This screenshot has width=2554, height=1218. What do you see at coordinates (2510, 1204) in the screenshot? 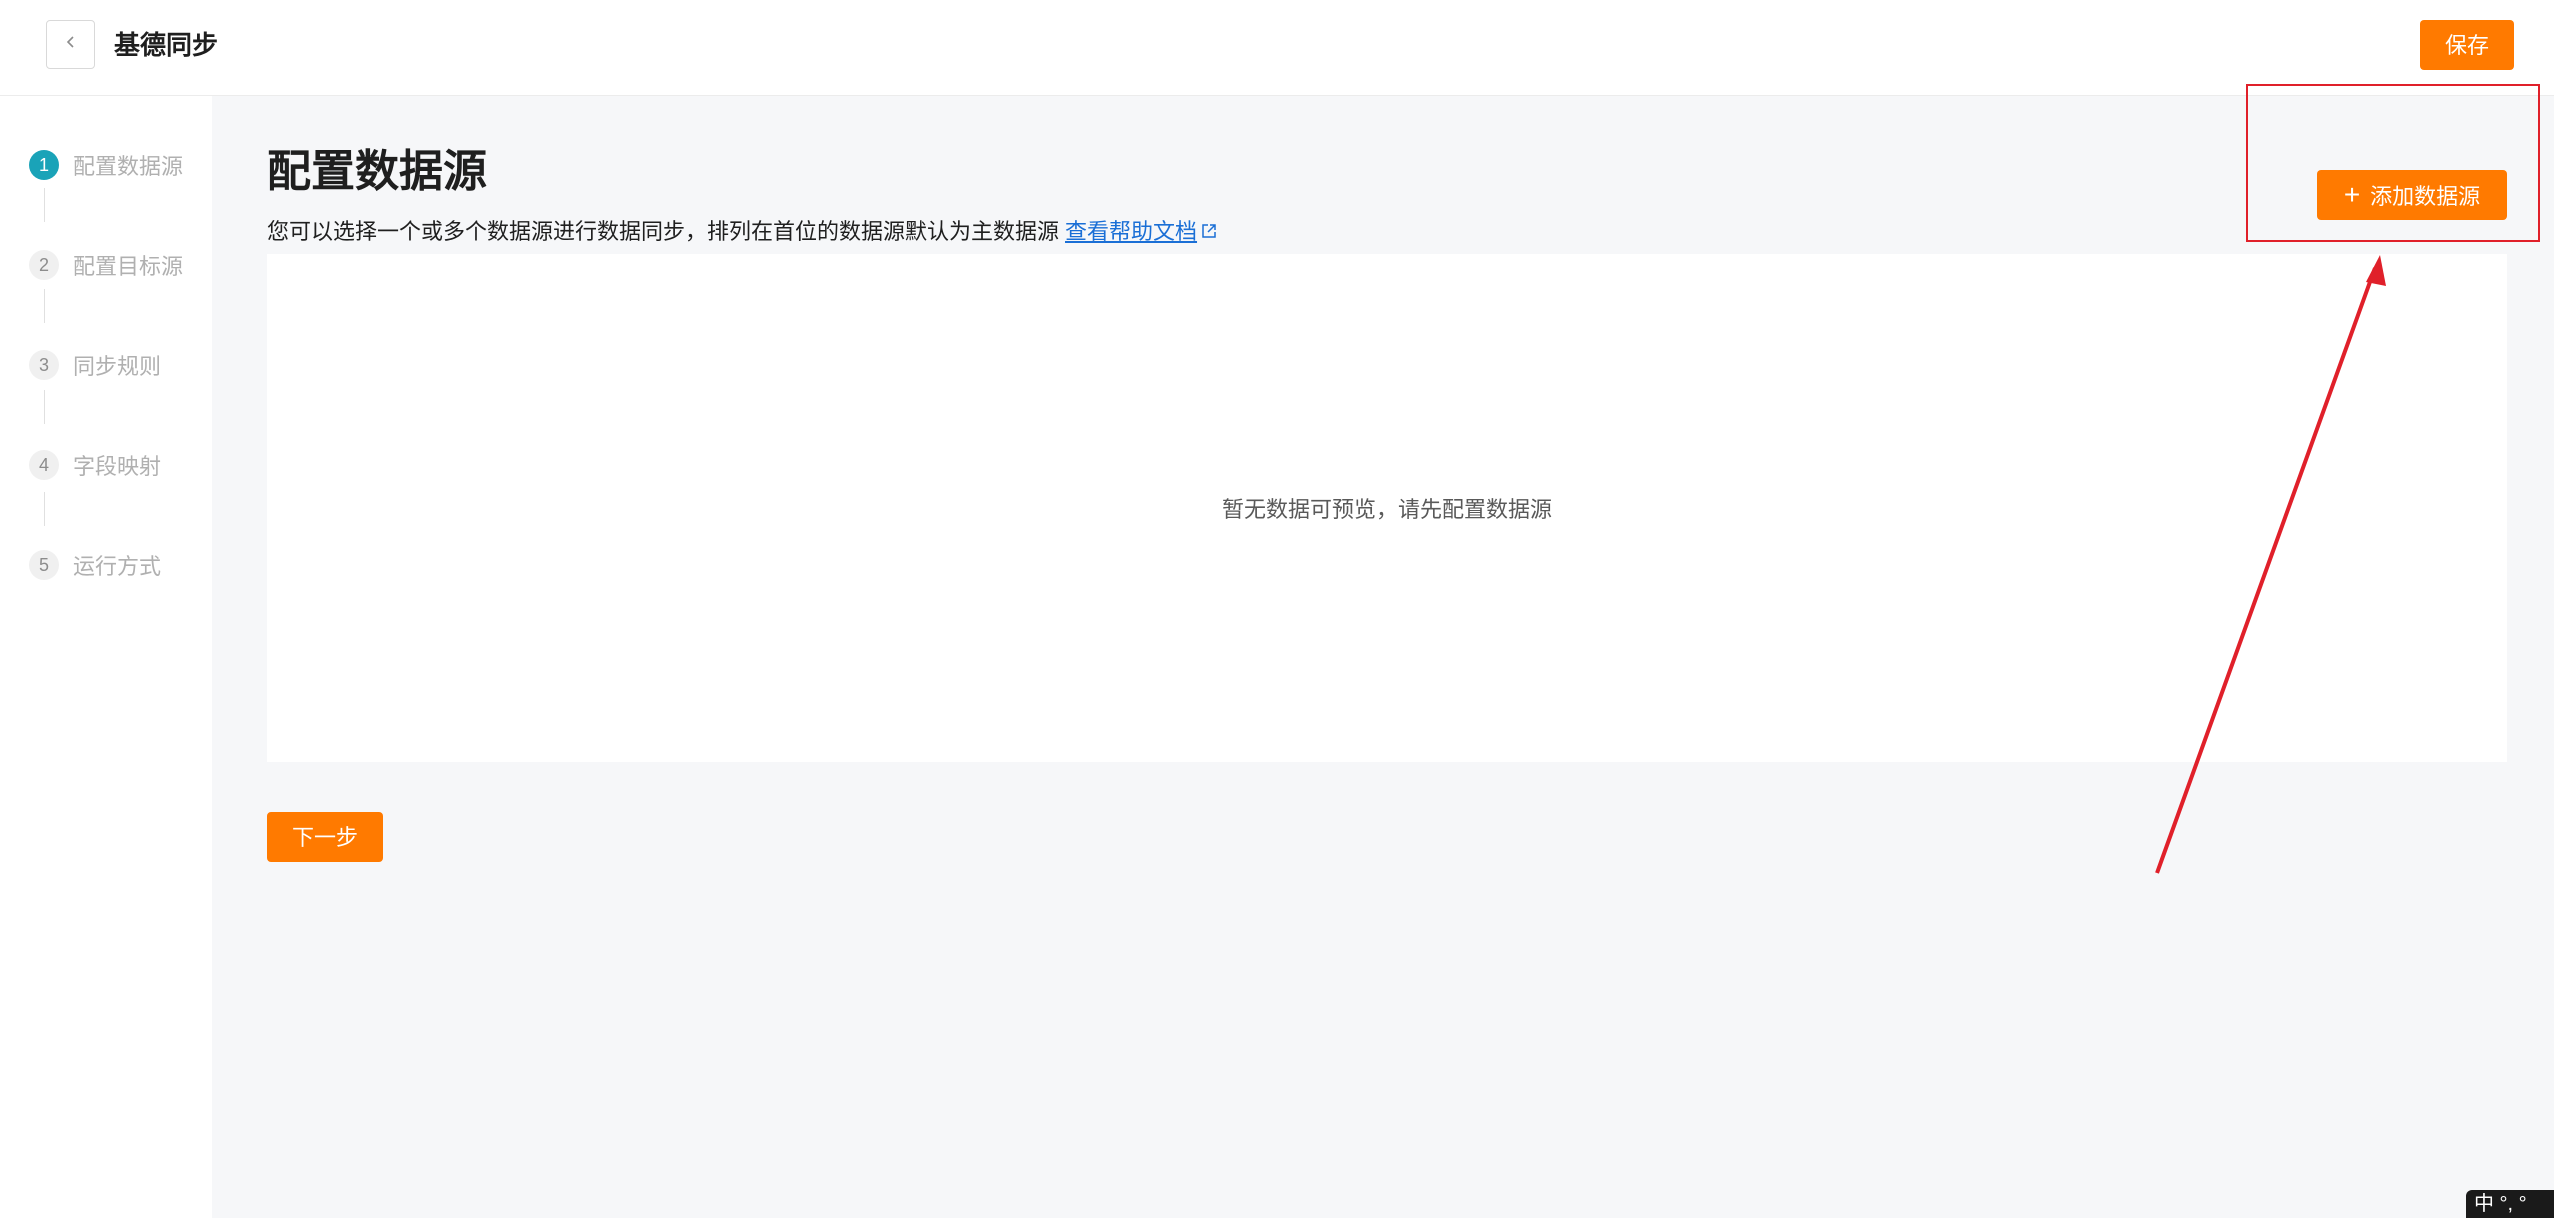
I see `ime-indicator: 中 °, °` at bounding box center [2510, 1204].